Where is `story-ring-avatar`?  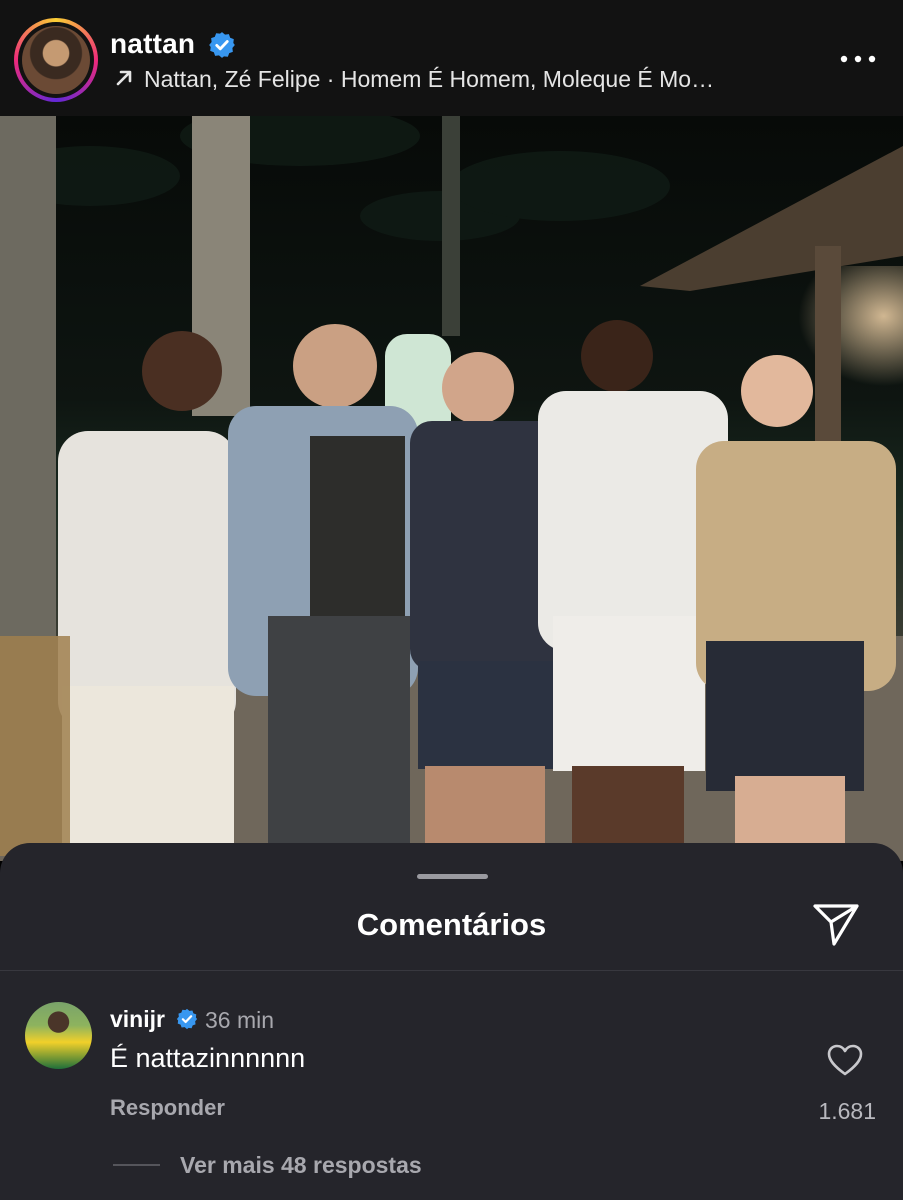 story-ring-avatar is located at coordinates (56, 60).